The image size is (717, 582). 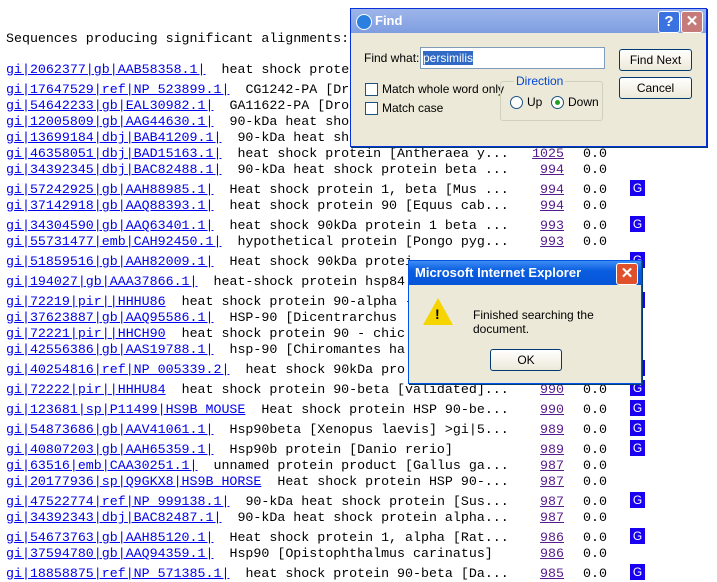 I want to click on sequence-id-link: gi|72221|pir||HHCH90, so click(x=86, y=333).